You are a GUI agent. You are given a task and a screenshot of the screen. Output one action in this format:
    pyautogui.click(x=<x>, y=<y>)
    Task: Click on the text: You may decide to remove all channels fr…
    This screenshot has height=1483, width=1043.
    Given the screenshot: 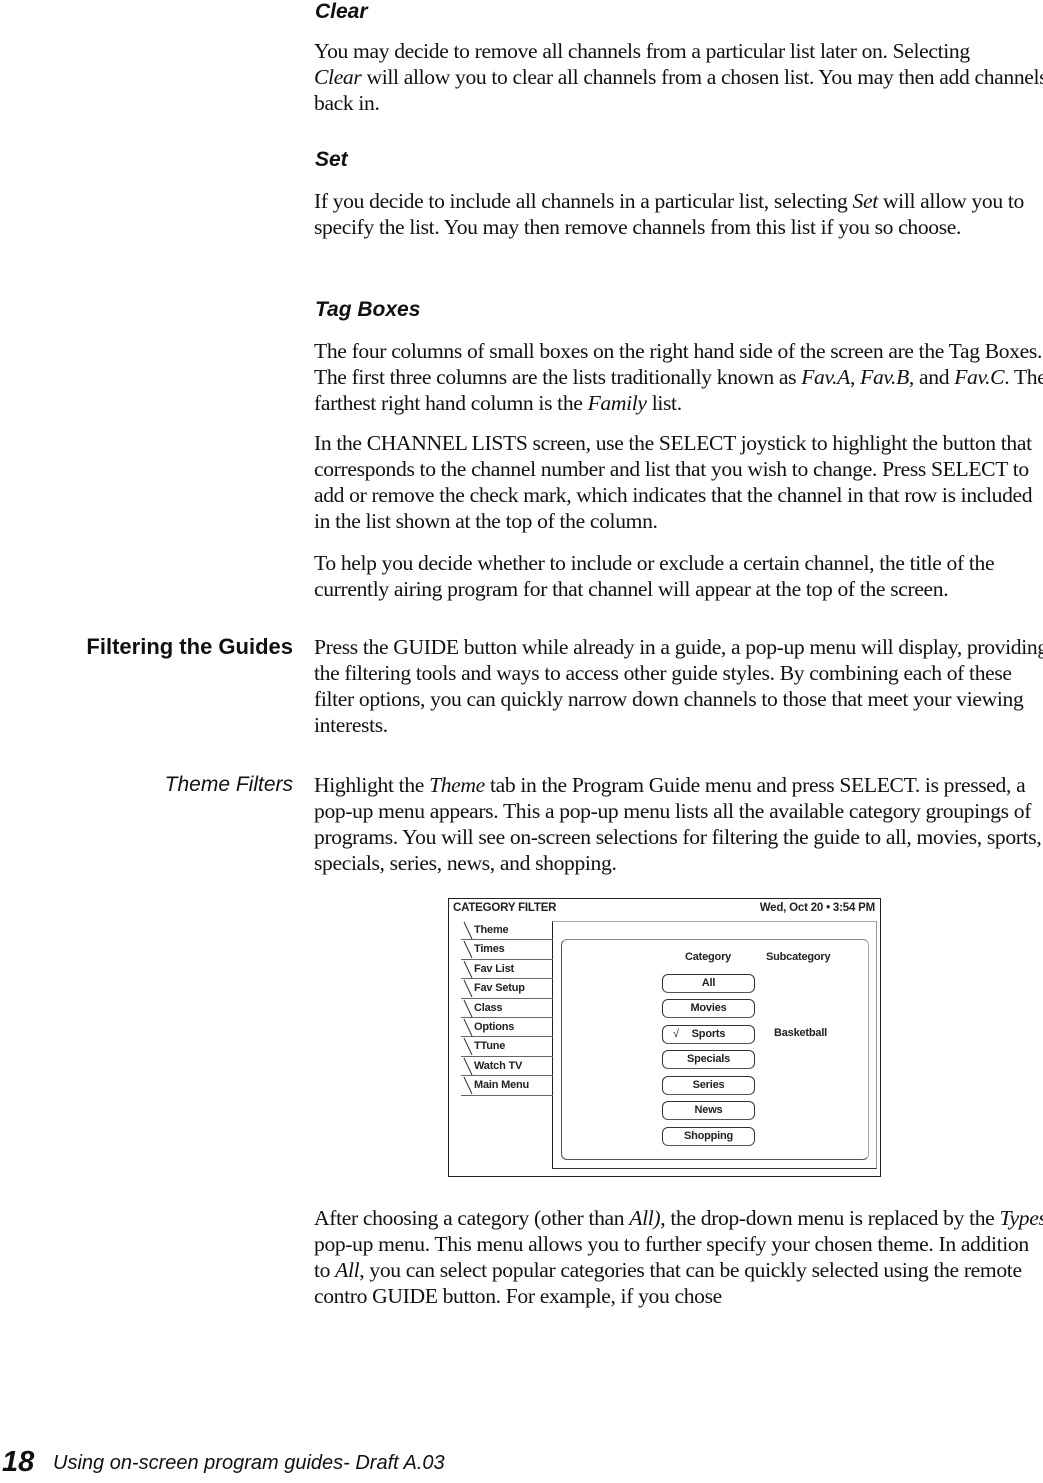 What is the action you would take?
    pyautogui.click(x=642, y=51)
    